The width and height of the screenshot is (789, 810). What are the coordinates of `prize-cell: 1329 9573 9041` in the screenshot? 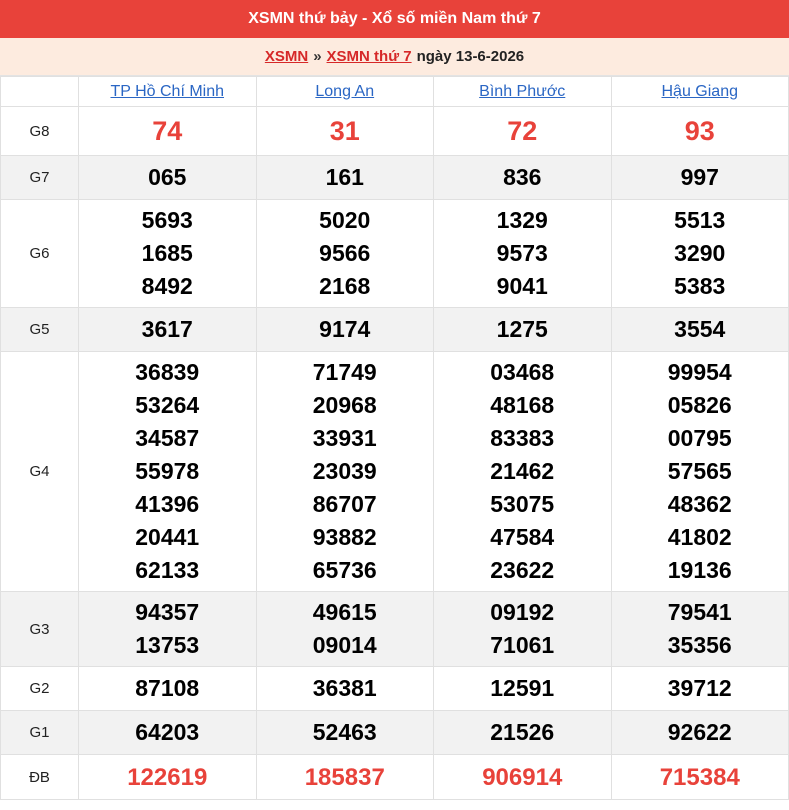 It's located at (522, 253).